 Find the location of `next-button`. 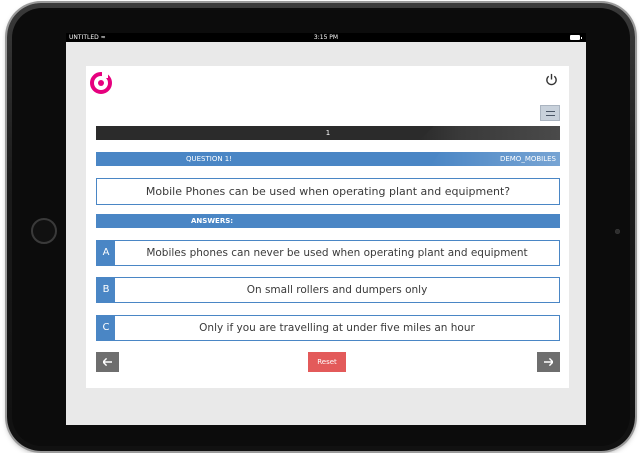

next-button is located at coordinates (548, 362).